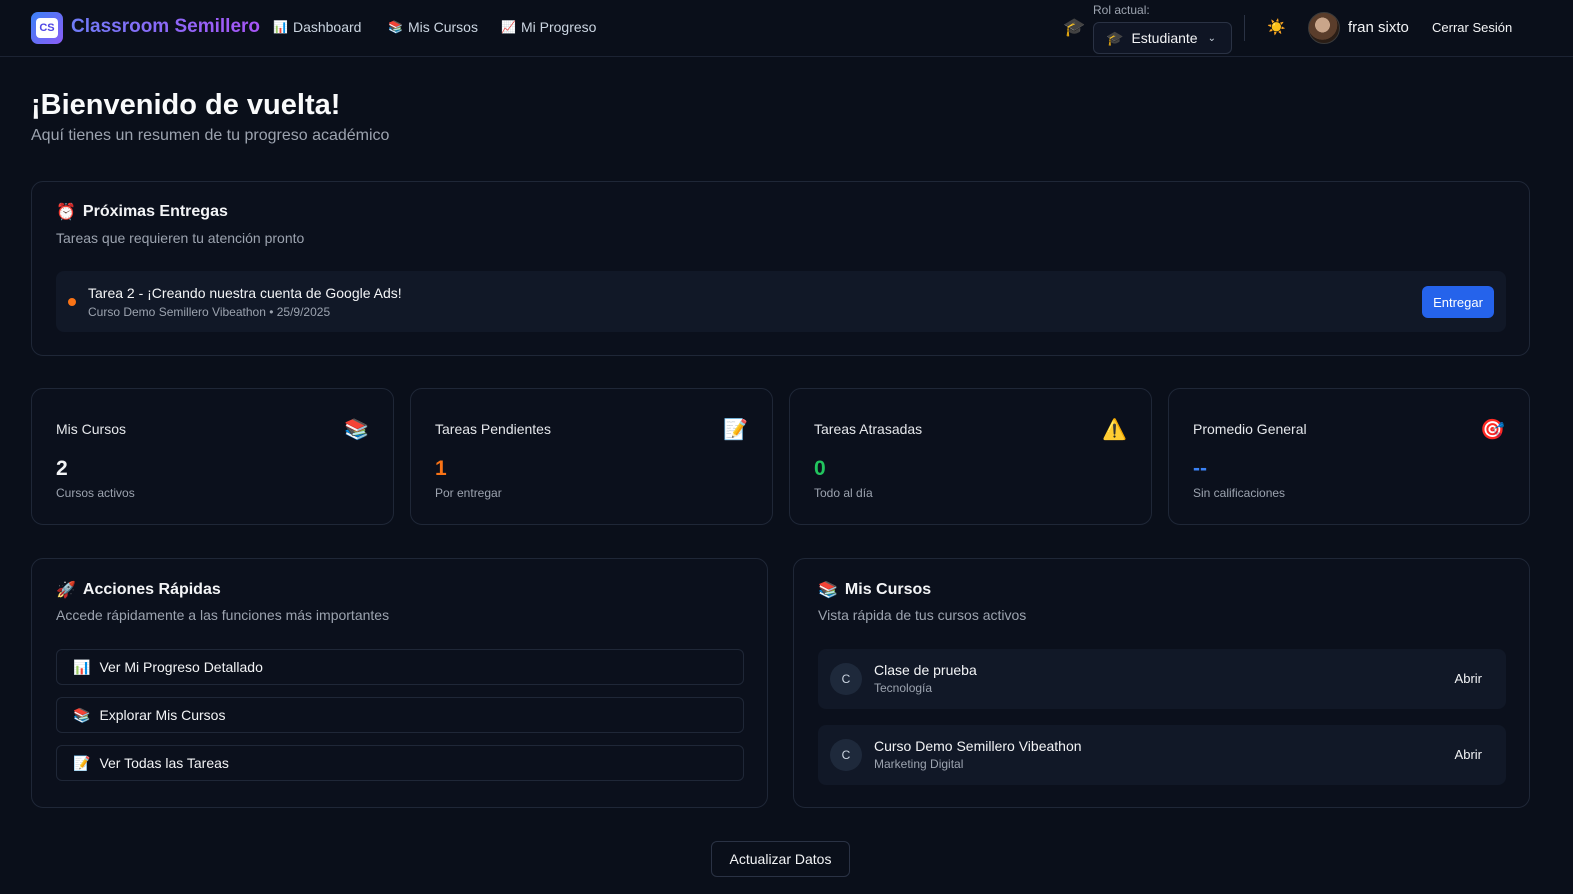 This screenshot has width=1573, height=894. I want to click on stat-sub: Sin calificaciones, so click(1239, 493).